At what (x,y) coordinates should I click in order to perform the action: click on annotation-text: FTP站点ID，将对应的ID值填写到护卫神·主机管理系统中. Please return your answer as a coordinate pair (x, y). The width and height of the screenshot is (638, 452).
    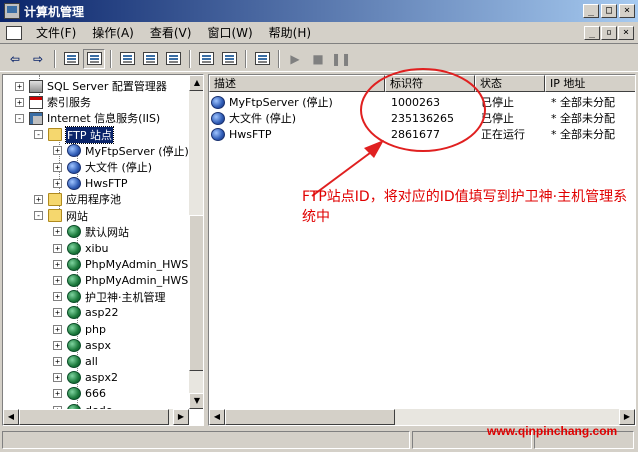
    Looking at the image, I should click on (465, 207).